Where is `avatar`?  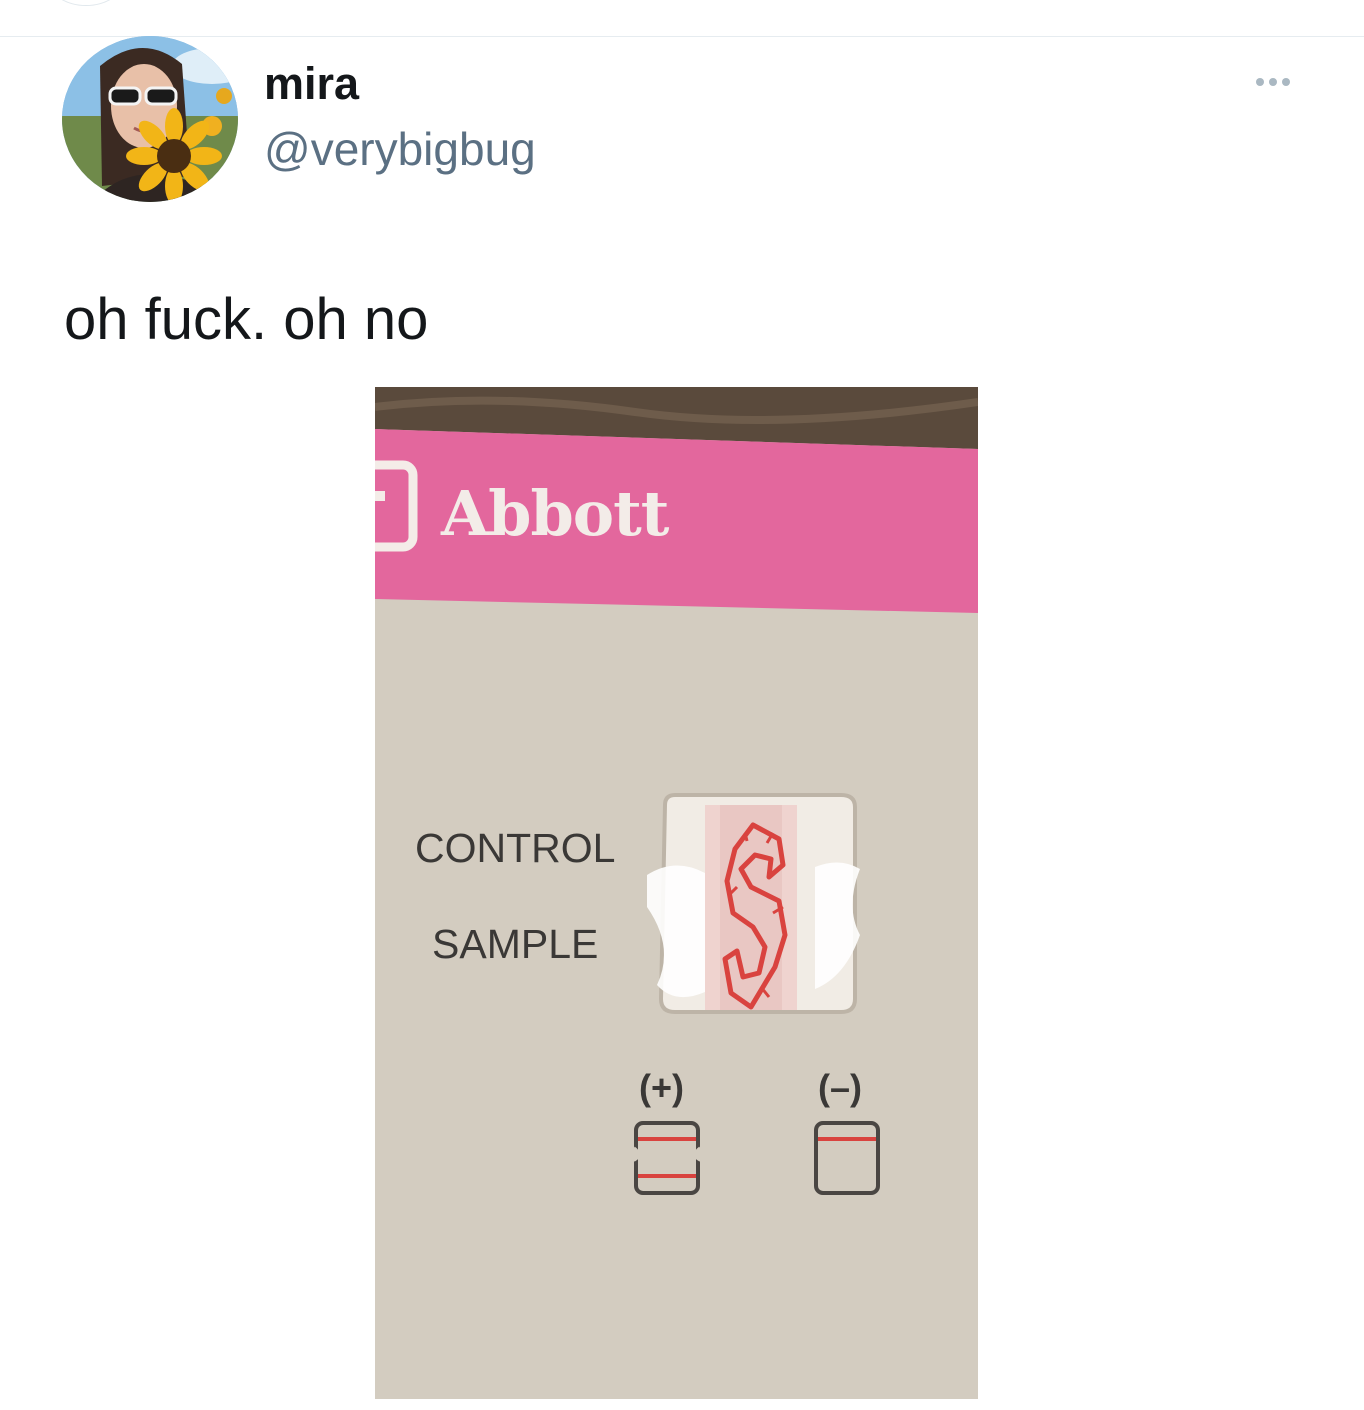
avatar is located at coordinates (150, 119).